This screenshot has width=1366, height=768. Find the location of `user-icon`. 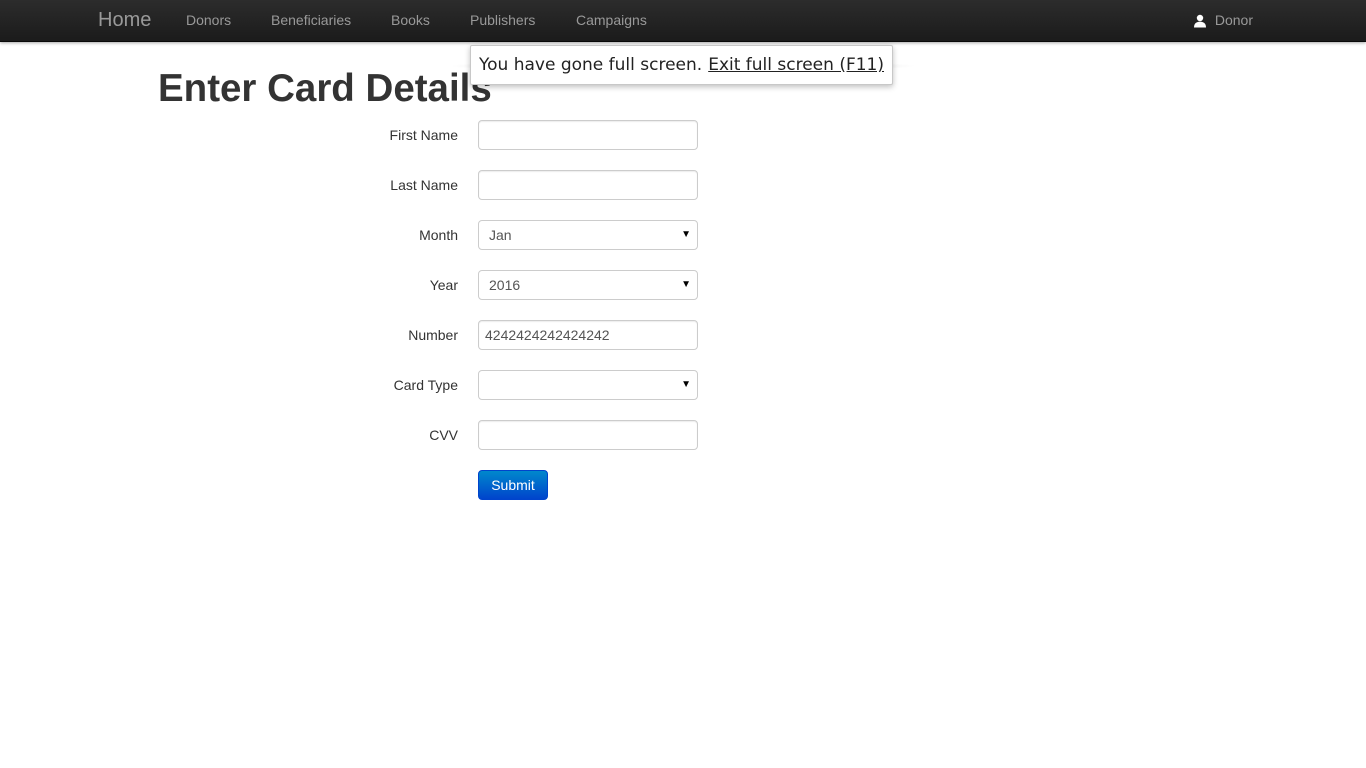

user-icon is located at coordinates (1199, 20).